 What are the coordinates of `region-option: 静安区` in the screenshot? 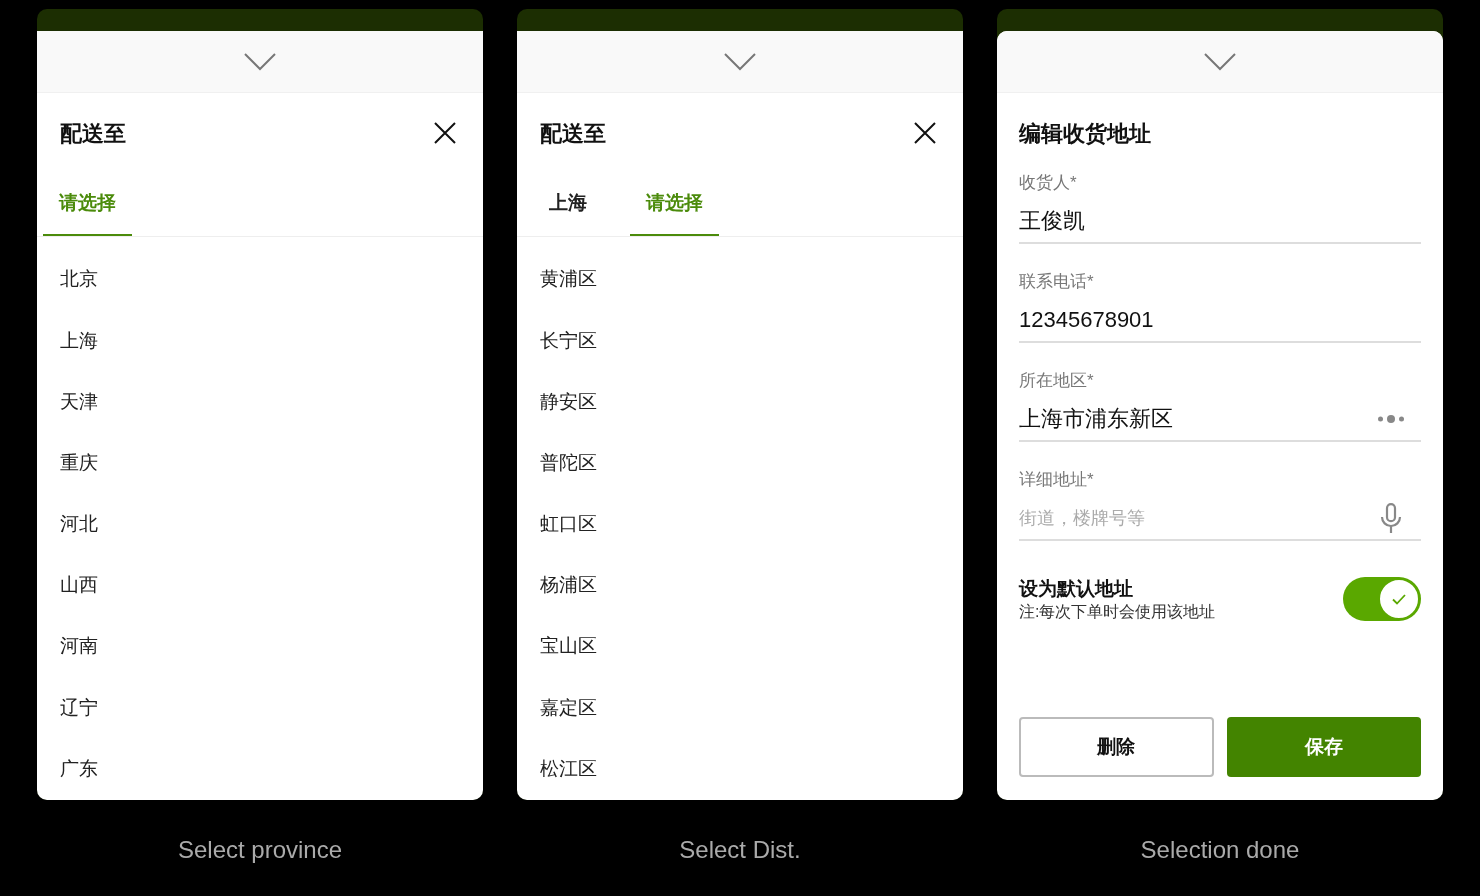 It's located at (740, 402).